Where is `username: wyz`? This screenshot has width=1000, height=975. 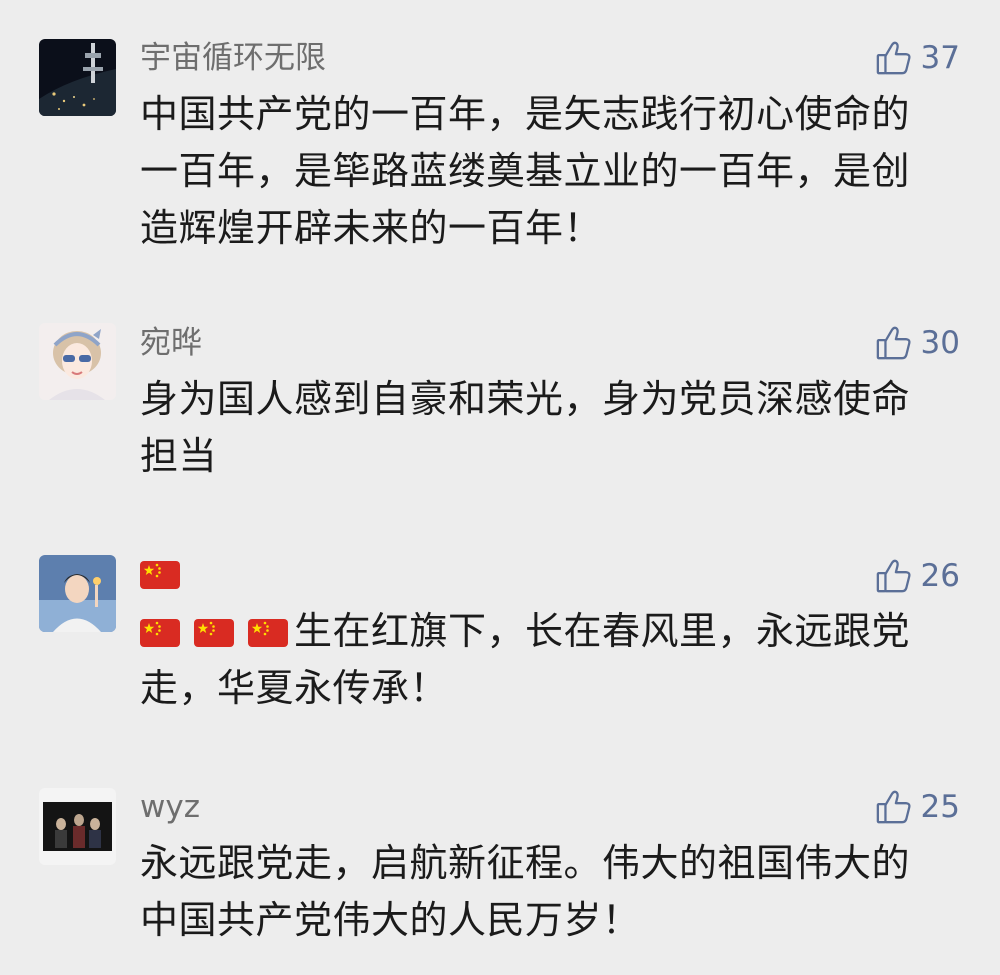 username: wyz is located at coordinates (170, 807).